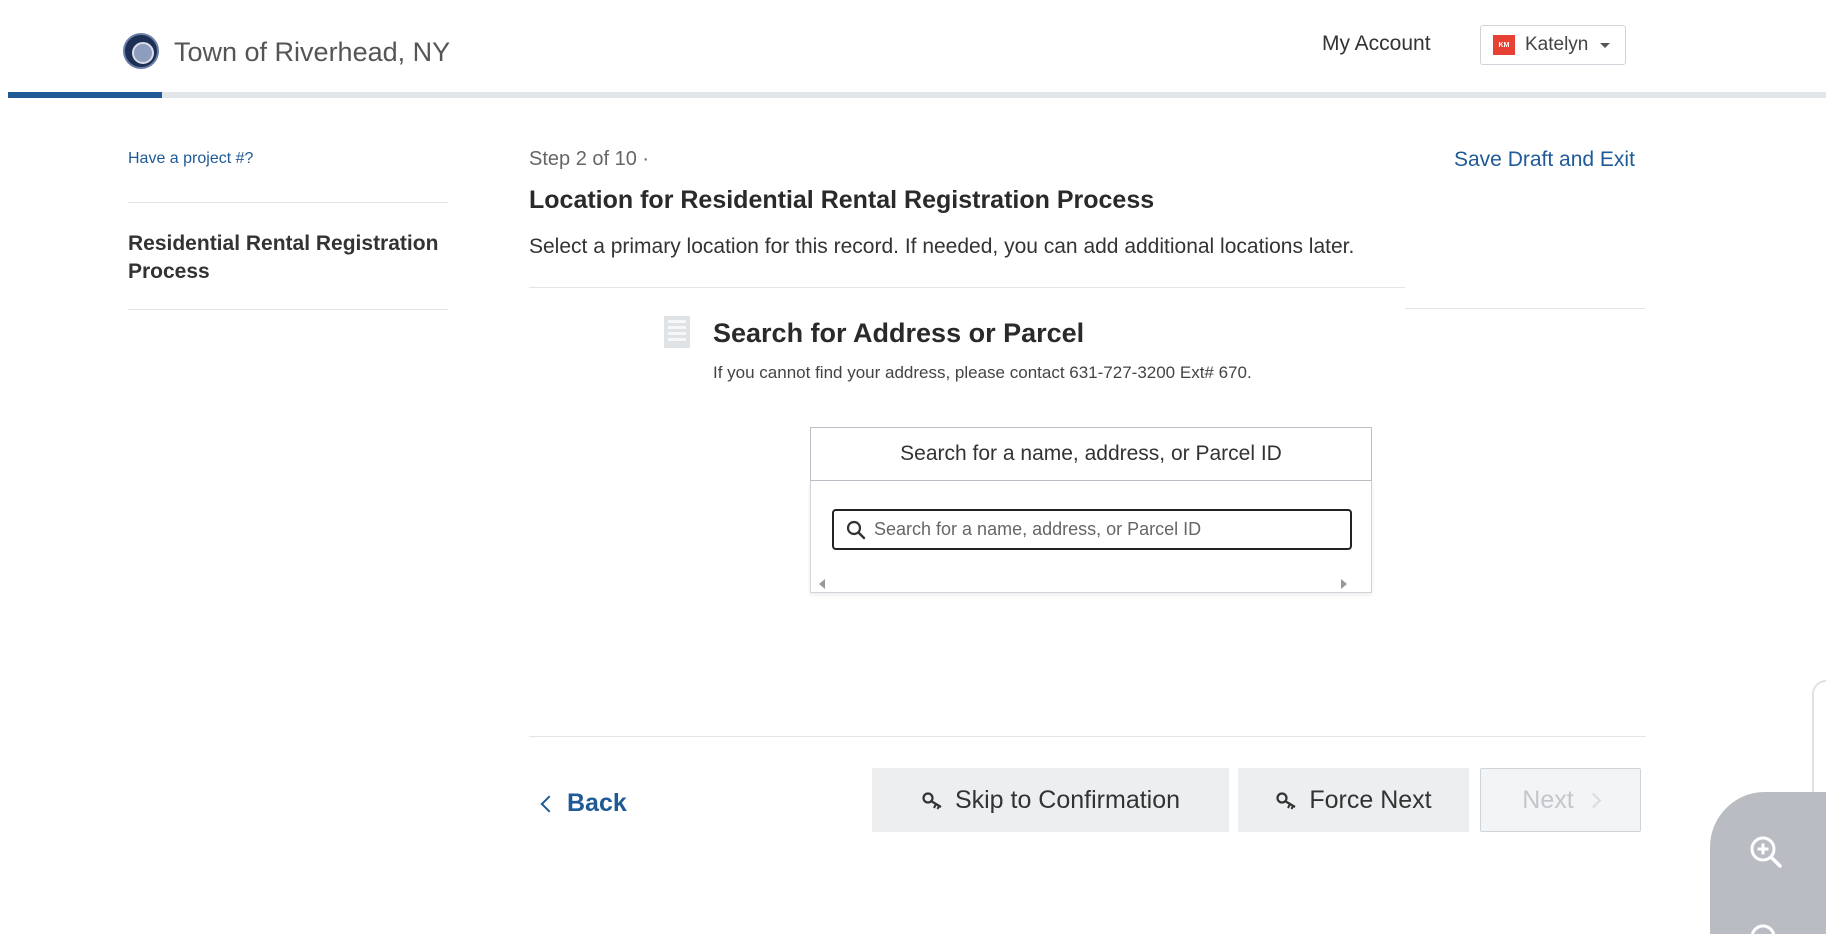  What do you see at coordinates (822, 584) in the screenshot?
I see `scroll-left-arrow` at bounding box center [822, 584].